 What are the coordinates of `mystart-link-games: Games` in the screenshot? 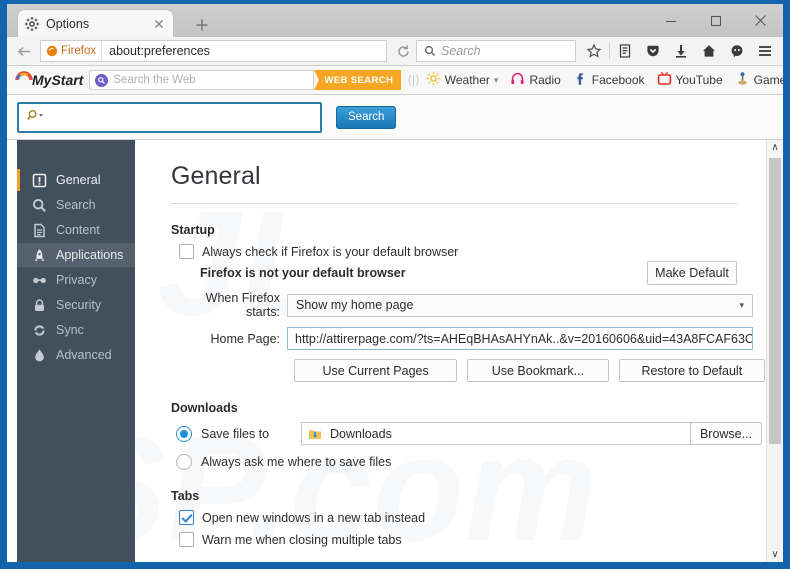 It's located at (759, 80).